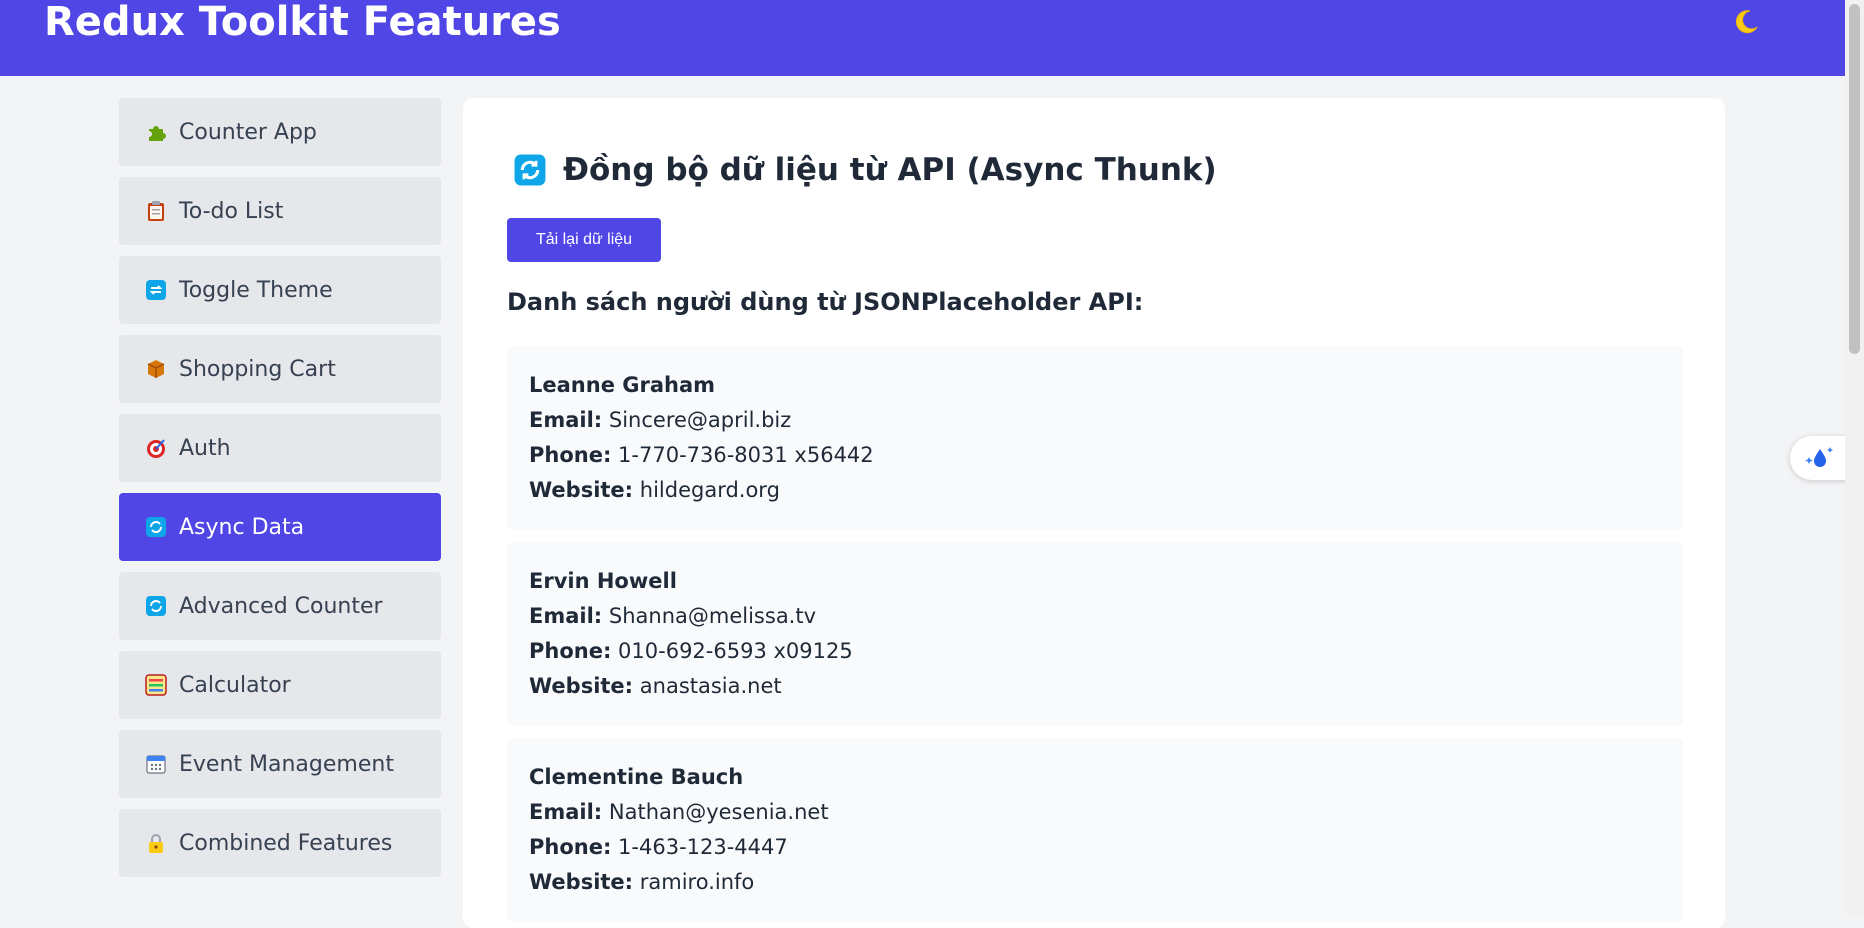 This screenshot has width=1864, height=928. I want to click on calendar-icon, so click(156, 764).